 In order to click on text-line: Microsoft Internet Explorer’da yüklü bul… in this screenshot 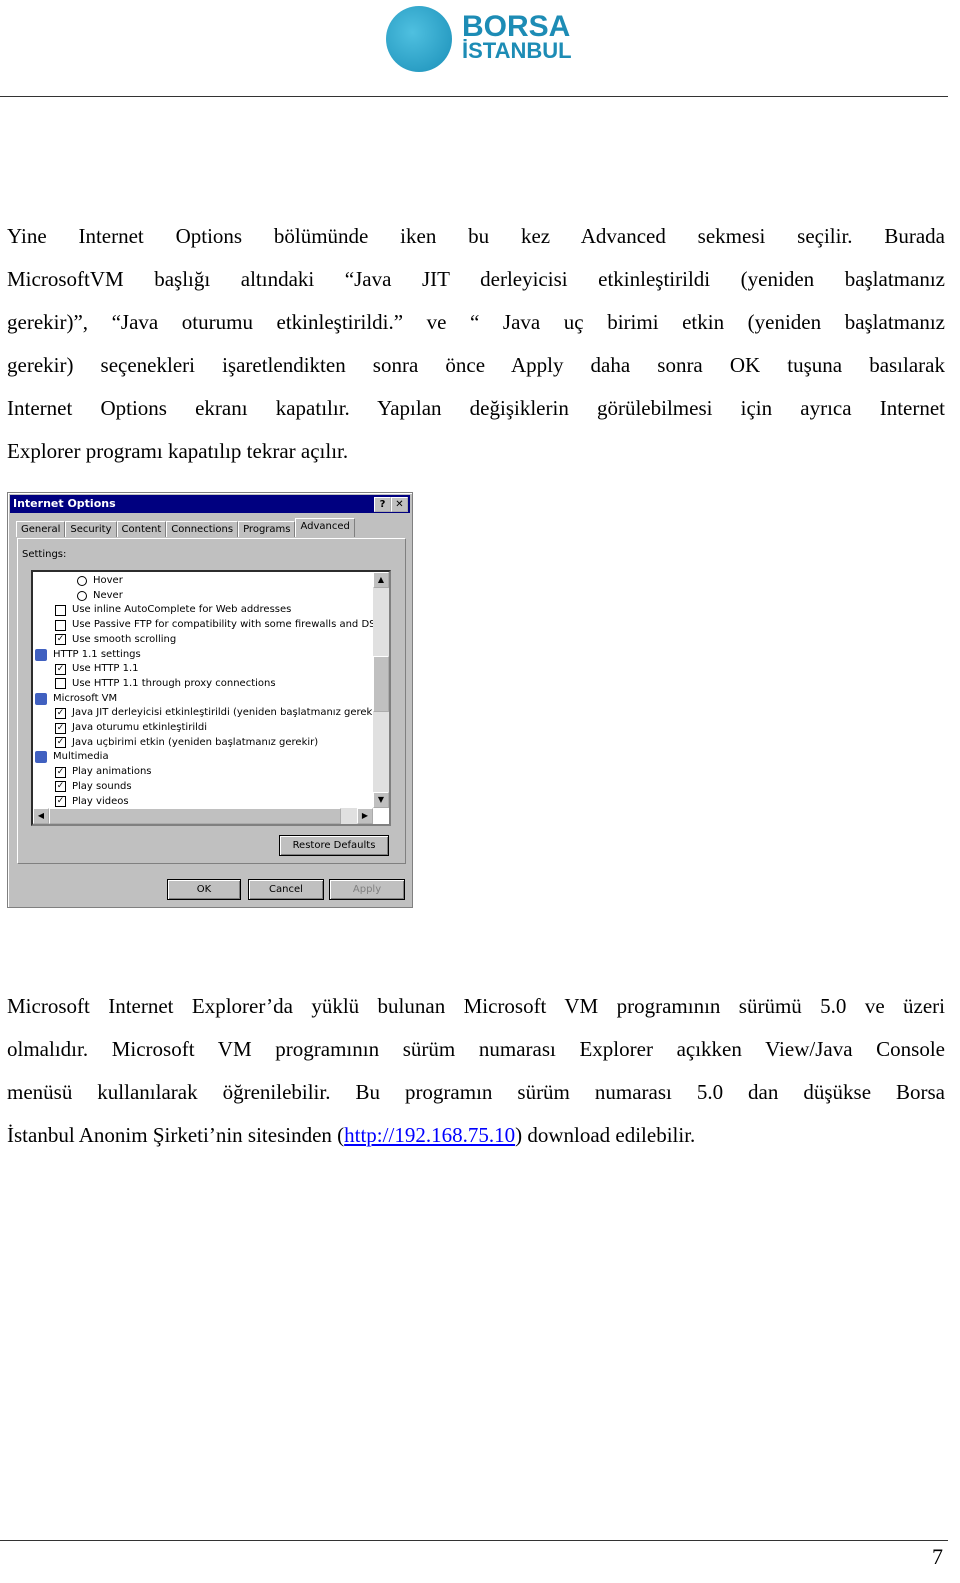, I will do `click(476, 1006)`.